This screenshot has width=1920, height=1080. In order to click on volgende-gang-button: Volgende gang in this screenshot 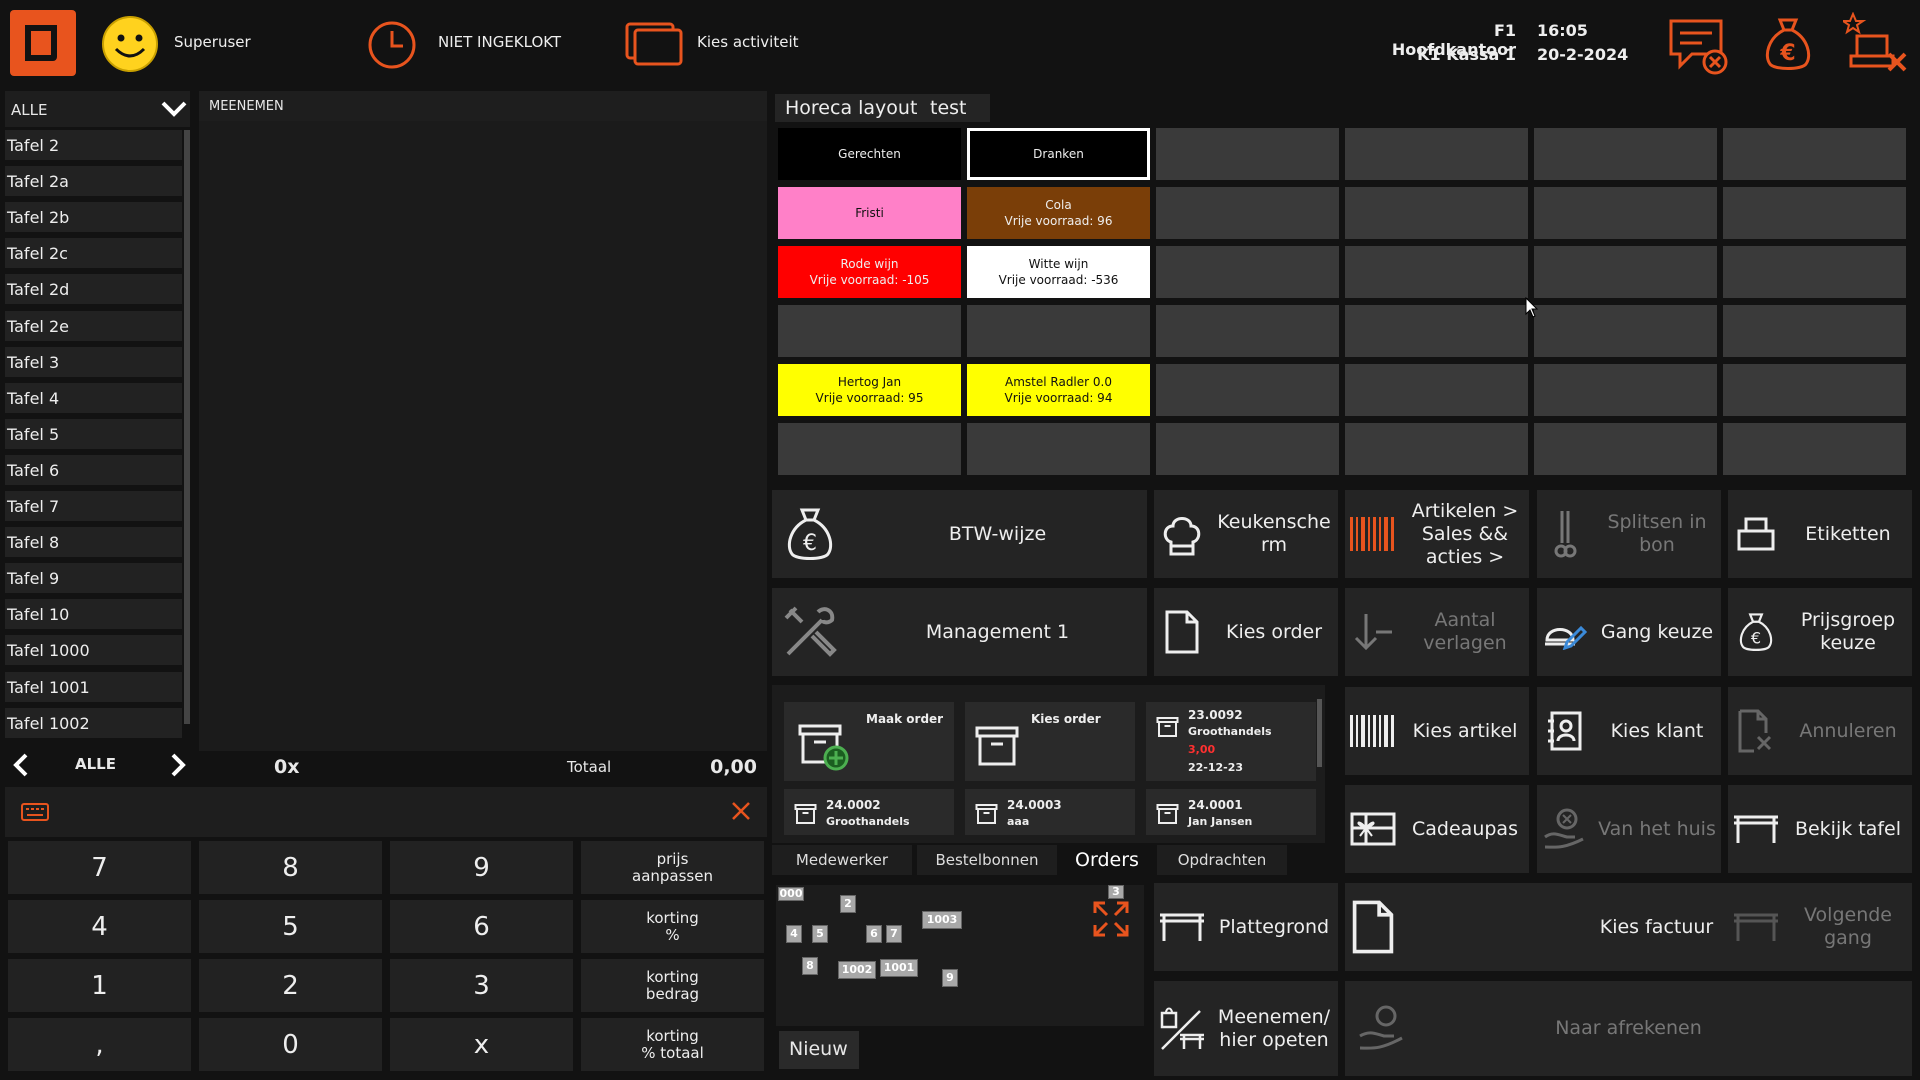, I will do `click(1820, 927)`.